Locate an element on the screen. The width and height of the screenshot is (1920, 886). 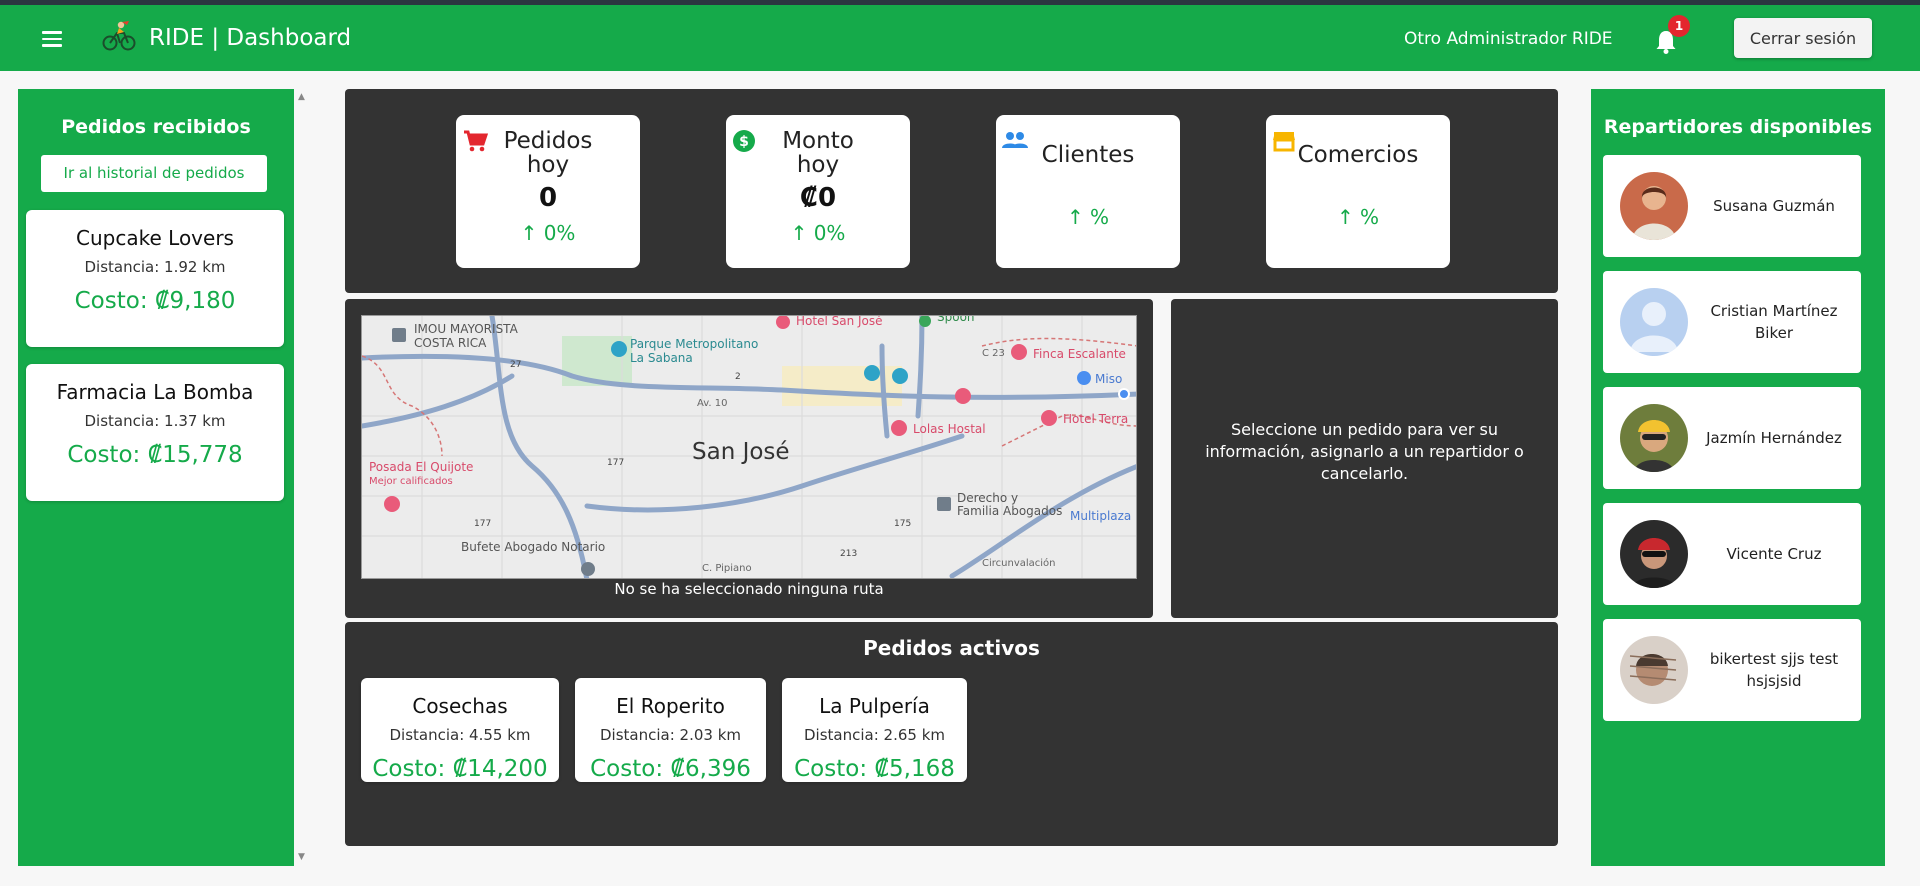
map-label: La Sabana is located at coordinates (661, 358).